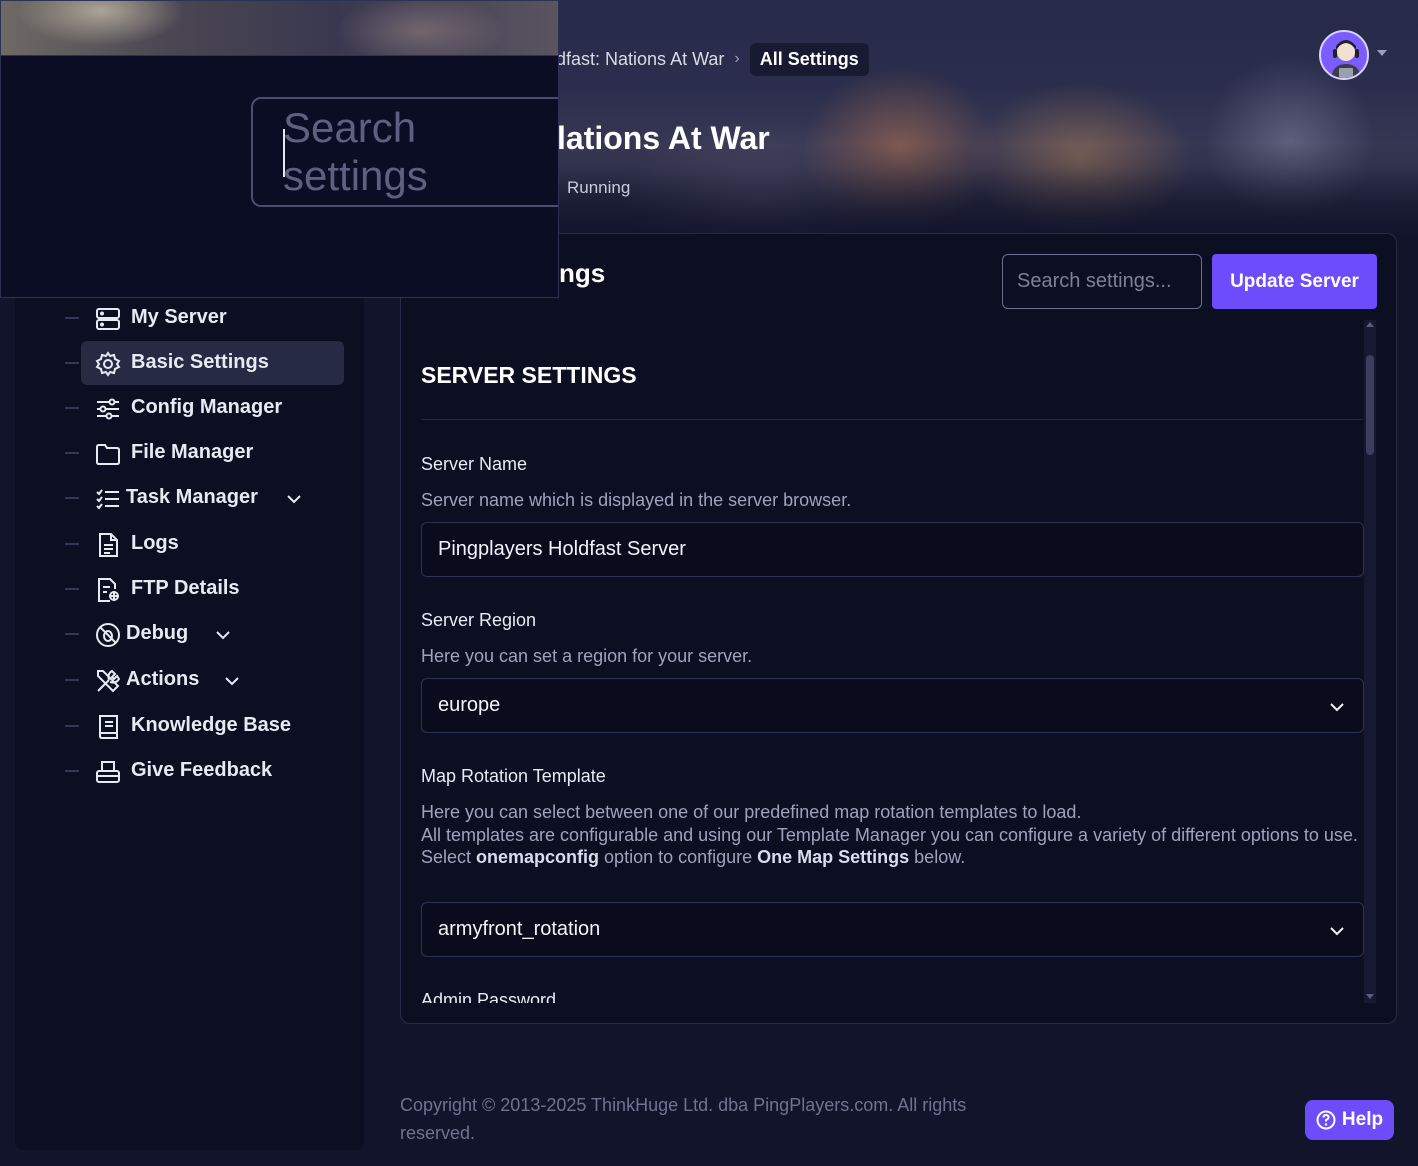  Describe the element at coordinates (108, 772) in the screenshot. I see `feedback-icon` at that location.